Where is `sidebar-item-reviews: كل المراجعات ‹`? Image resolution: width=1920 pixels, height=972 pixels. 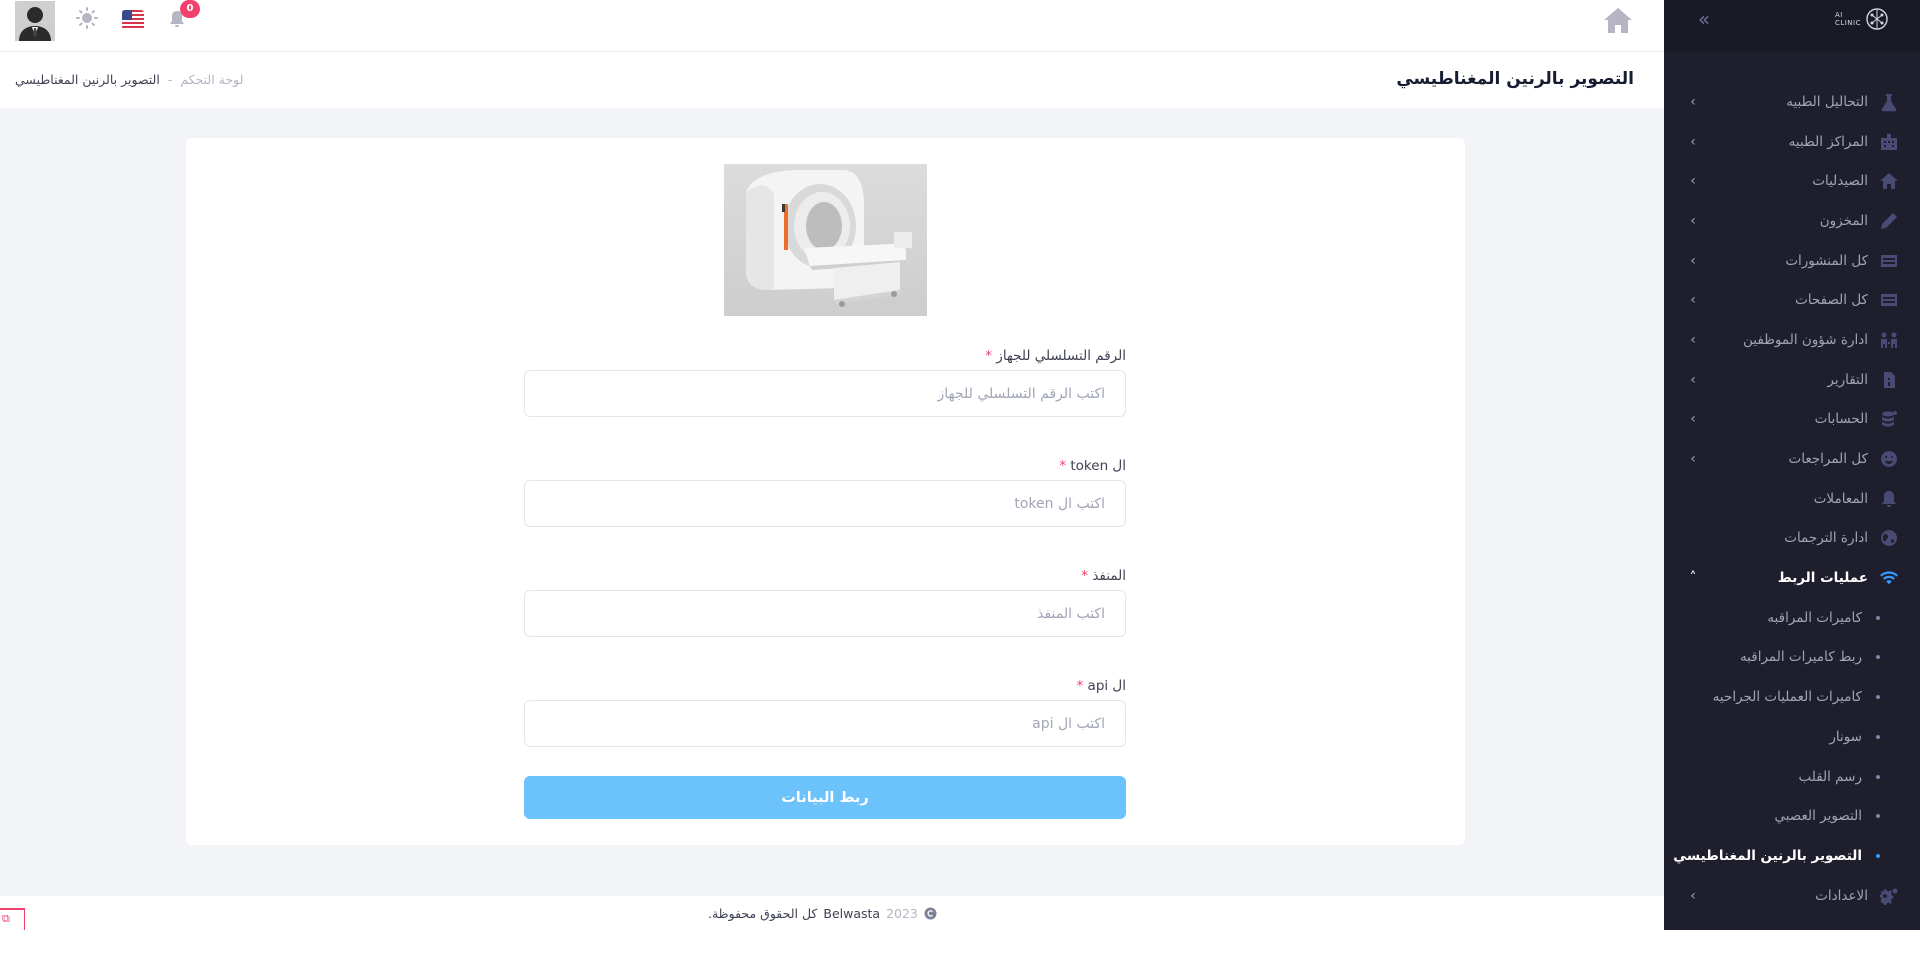
sidebar-item-reviews: كل المراجعات ‹ is located at coordinates (1792, 459).